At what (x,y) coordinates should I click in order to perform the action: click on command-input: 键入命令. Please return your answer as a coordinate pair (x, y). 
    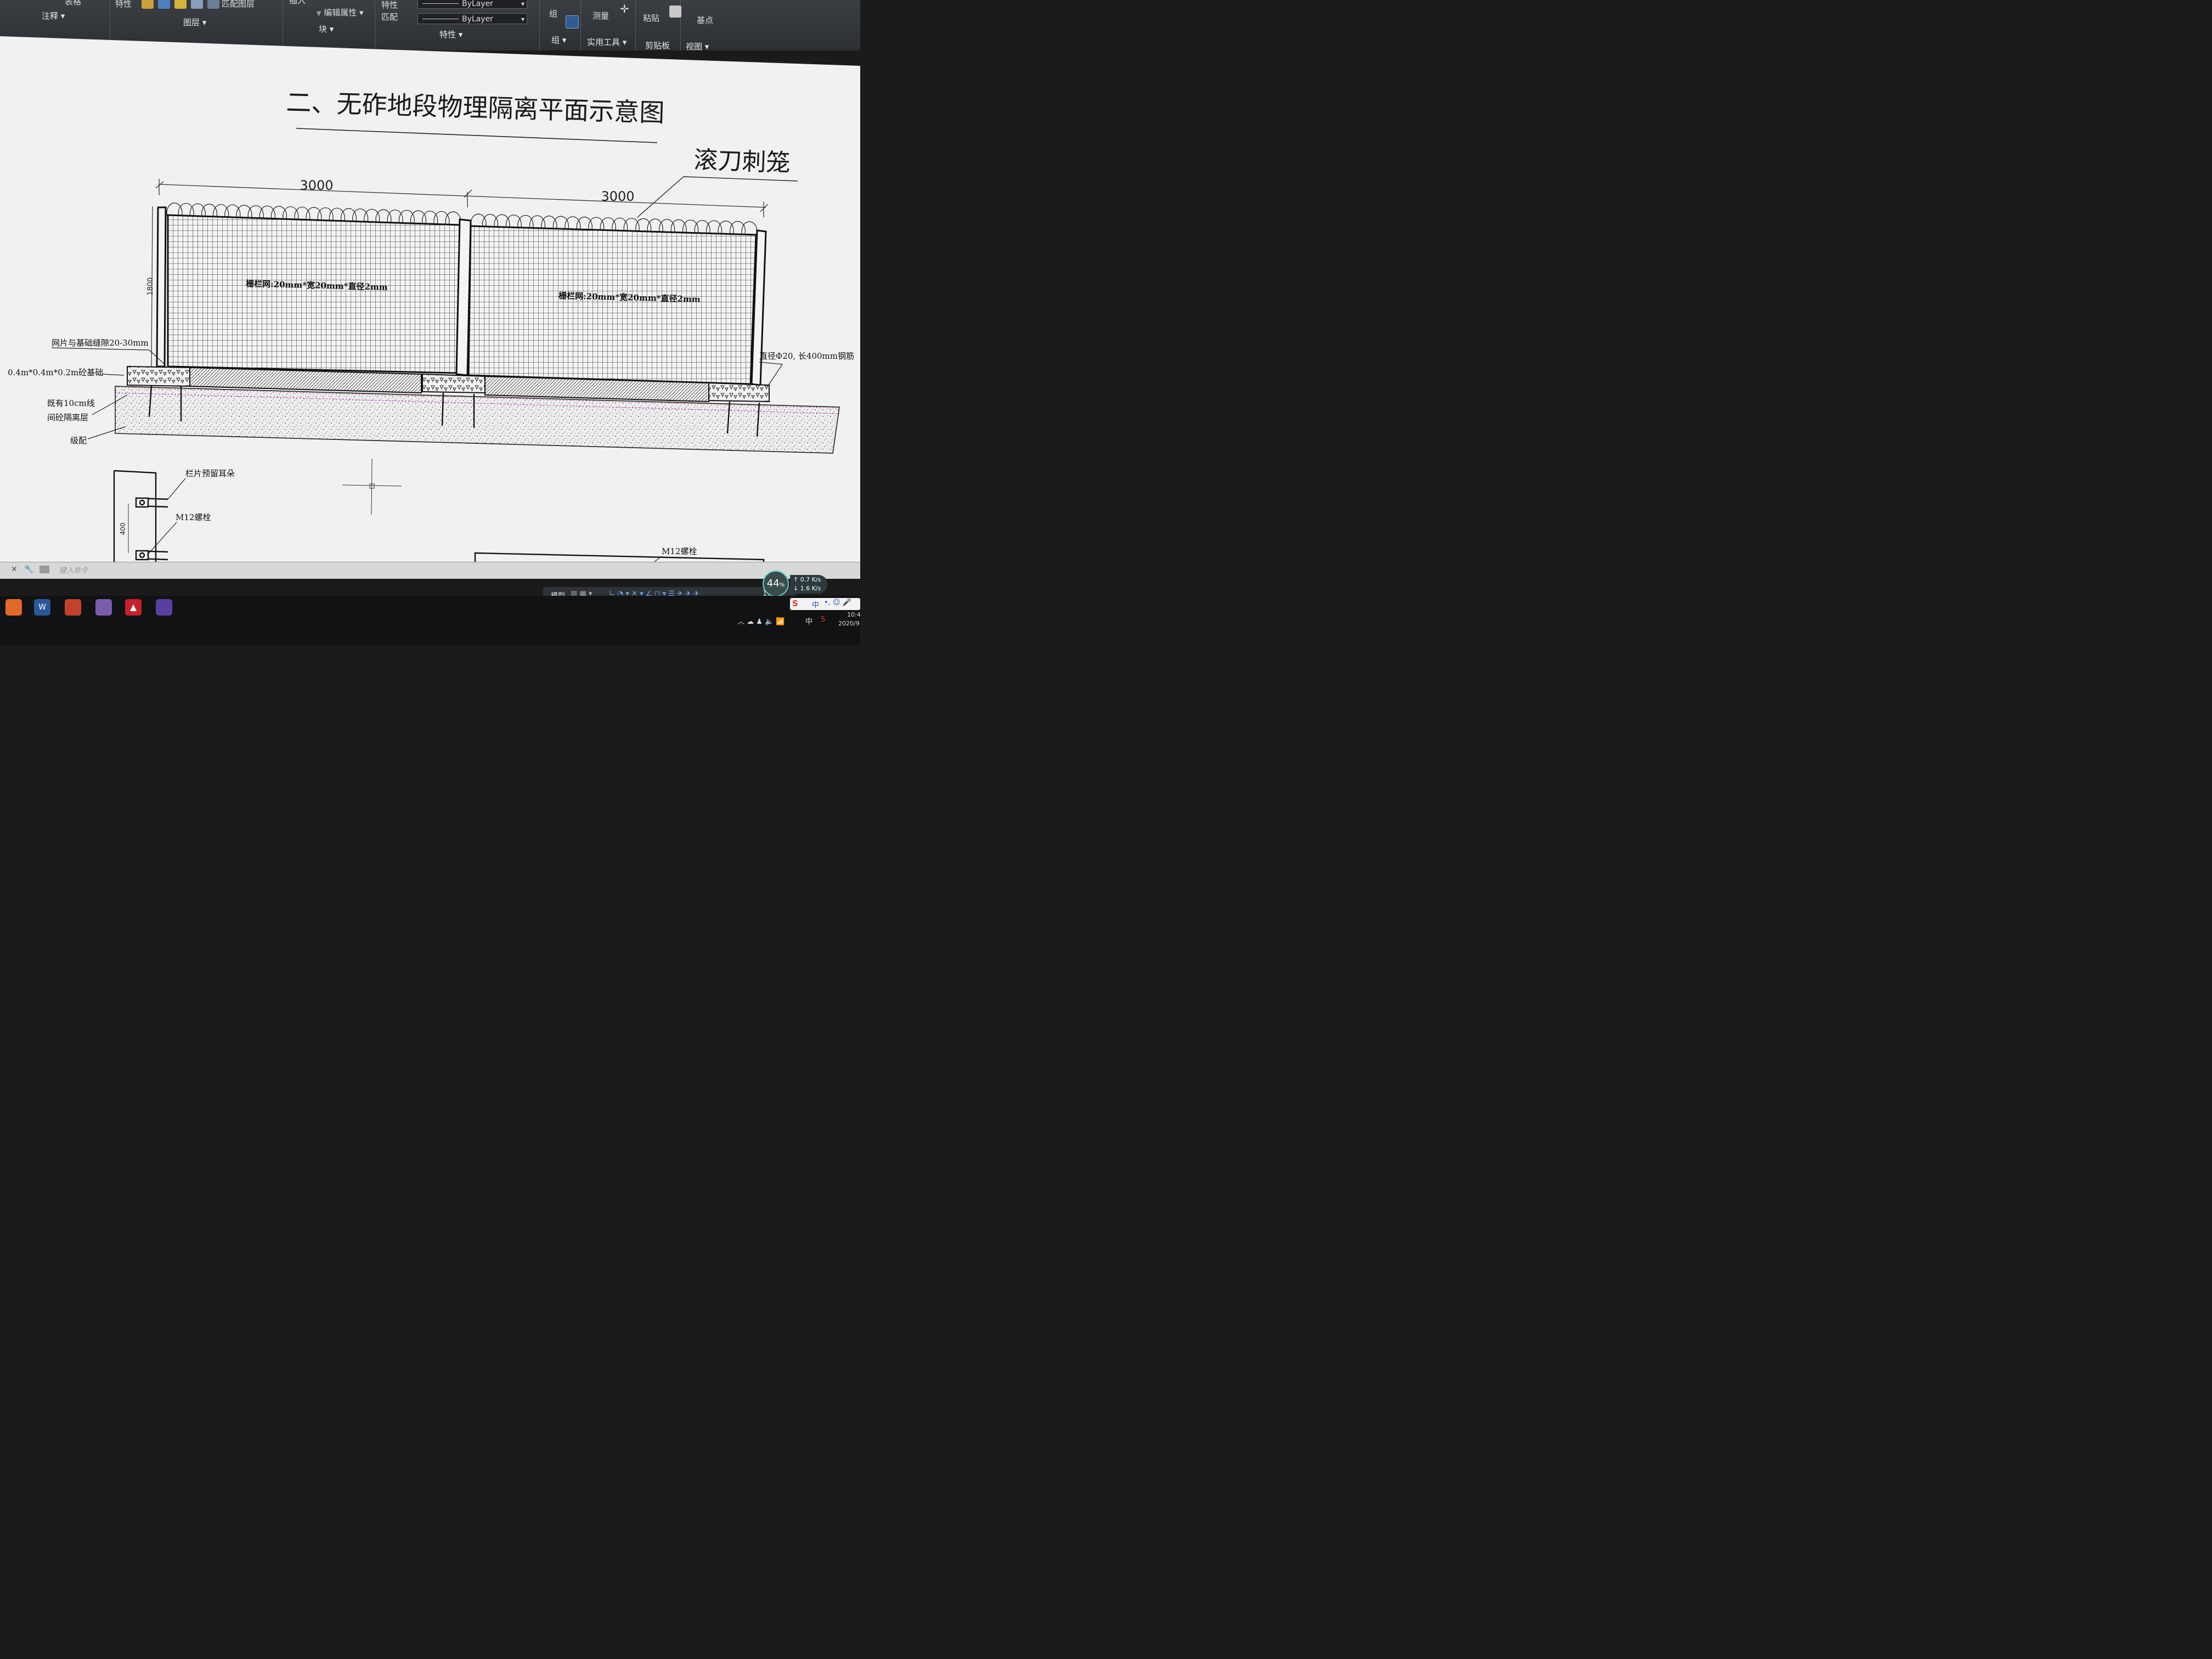
    Looking at the image, I should click on (73, 570).